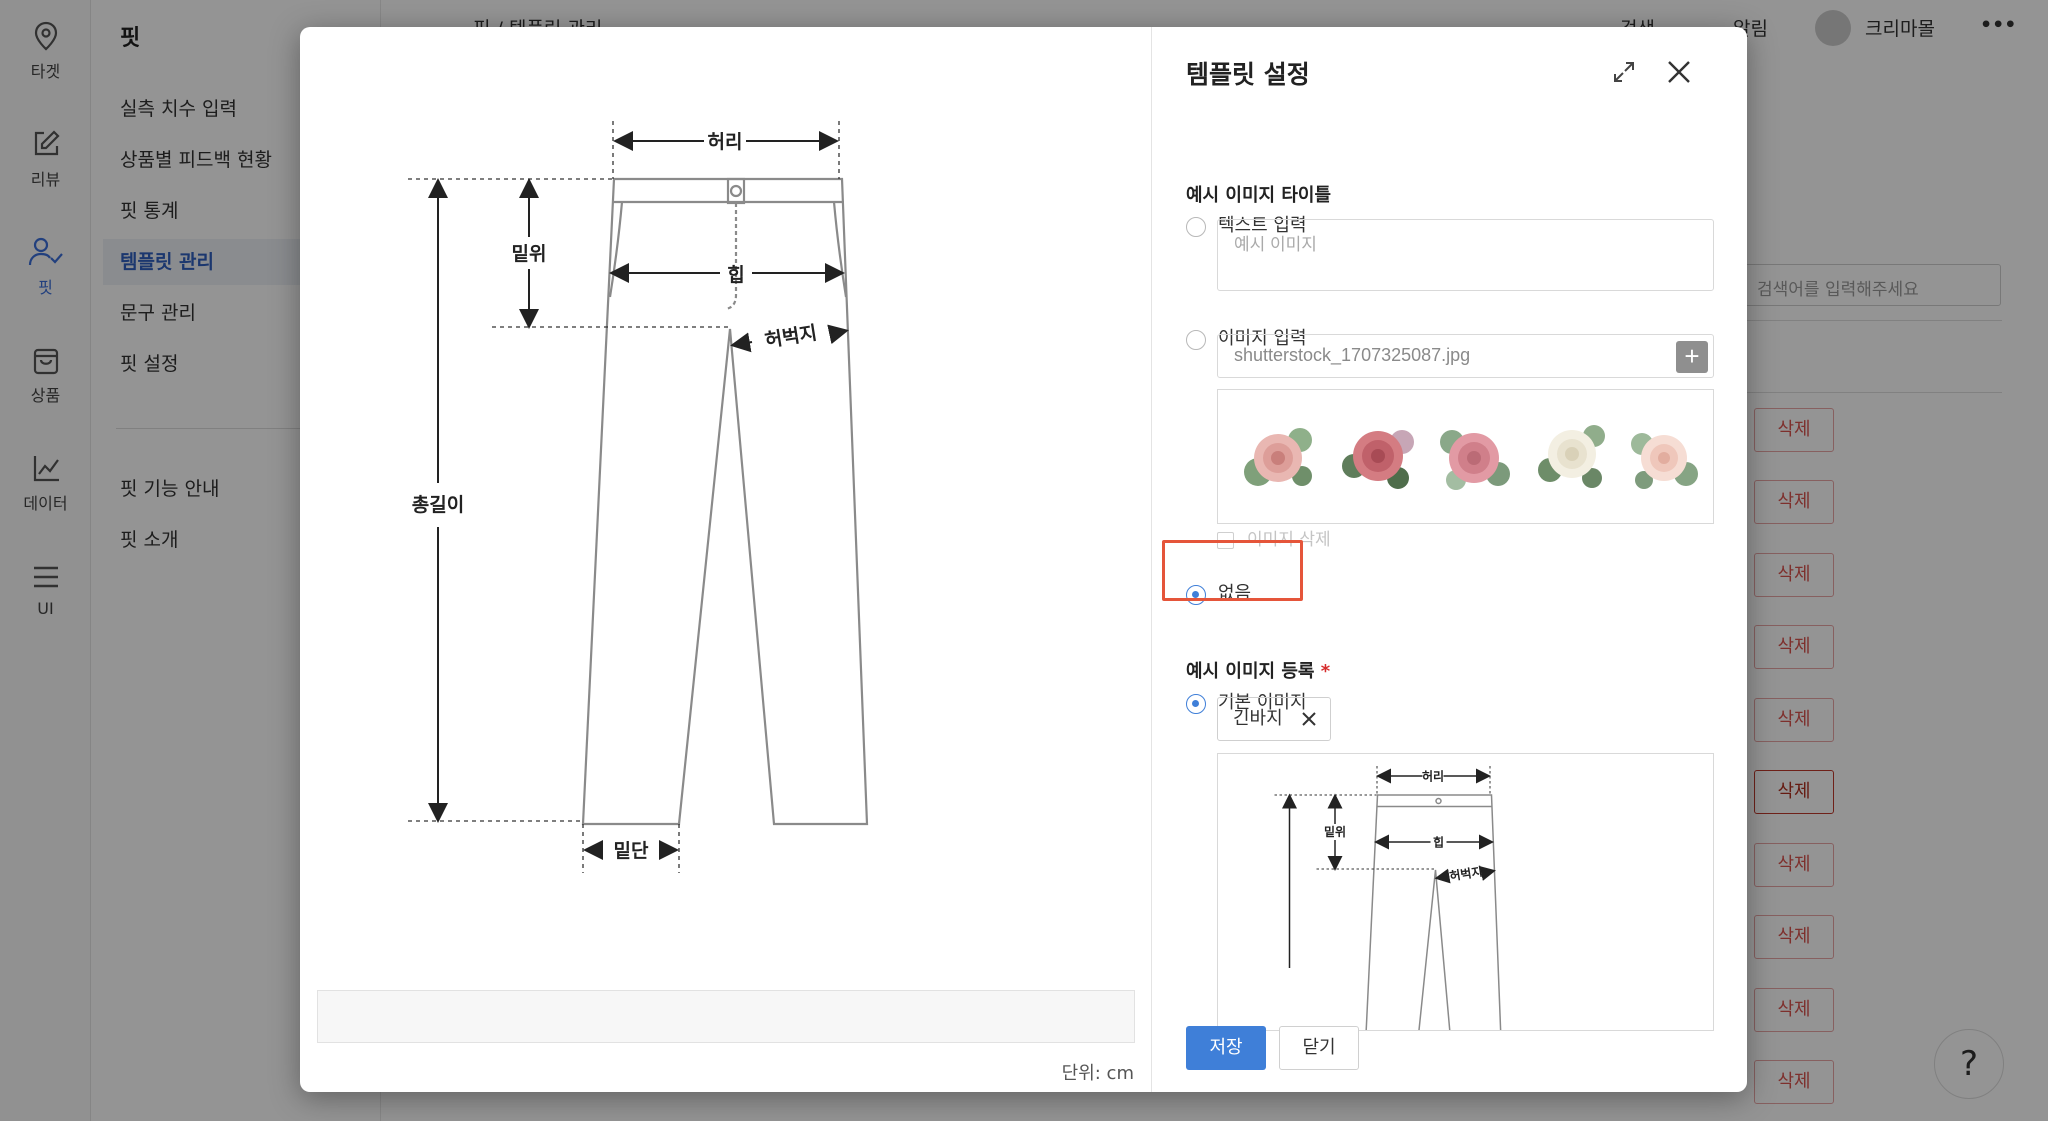  Describe the element at coordinates (1692, 357) in the screenshot. I see `add-image-button: +` at that location.